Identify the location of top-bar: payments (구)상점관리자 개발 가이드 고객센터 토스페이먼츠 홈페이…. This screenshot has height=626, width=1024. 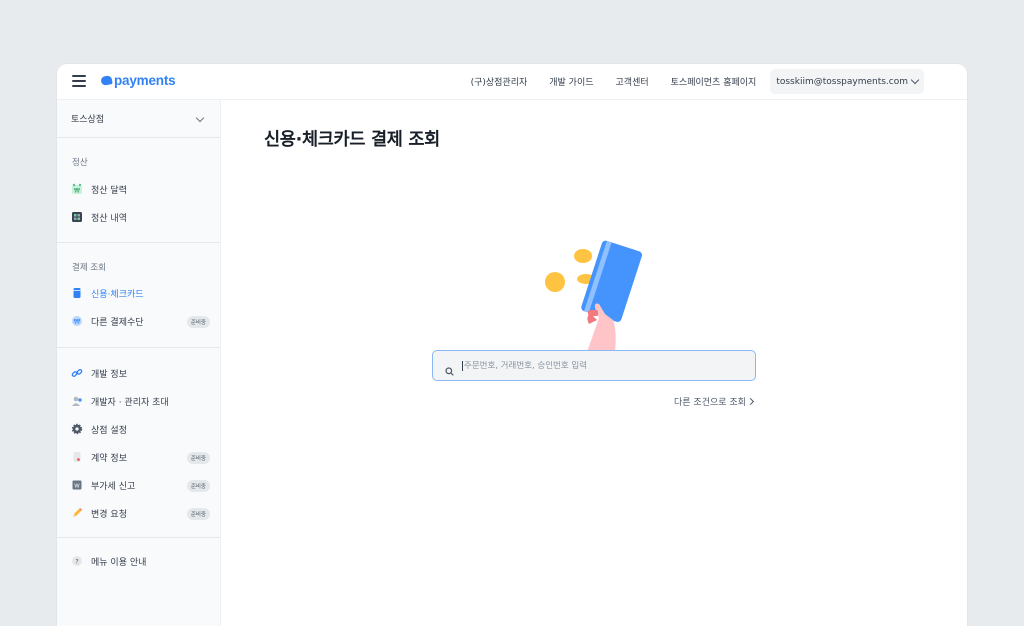
(512, 82).